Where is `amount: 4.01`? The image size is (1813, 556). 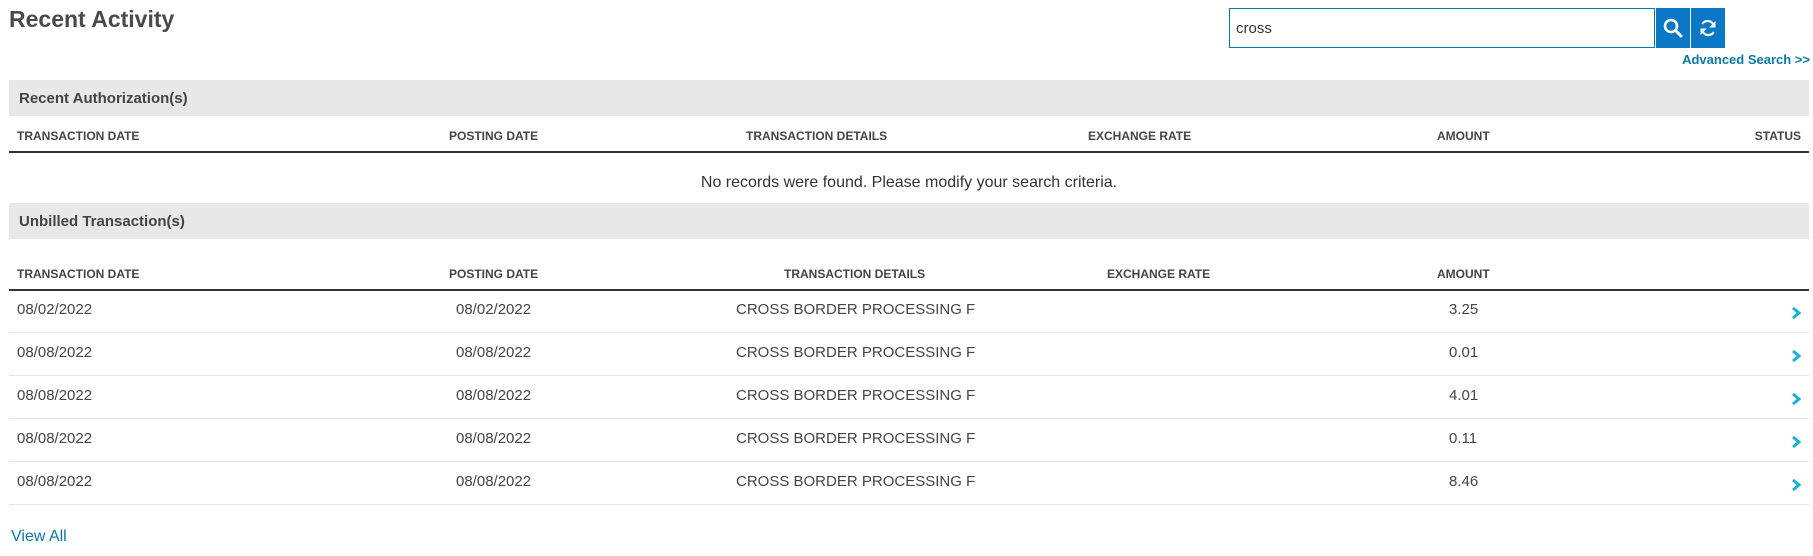
amount: 4.01 is located at coordinates (1464, 395).